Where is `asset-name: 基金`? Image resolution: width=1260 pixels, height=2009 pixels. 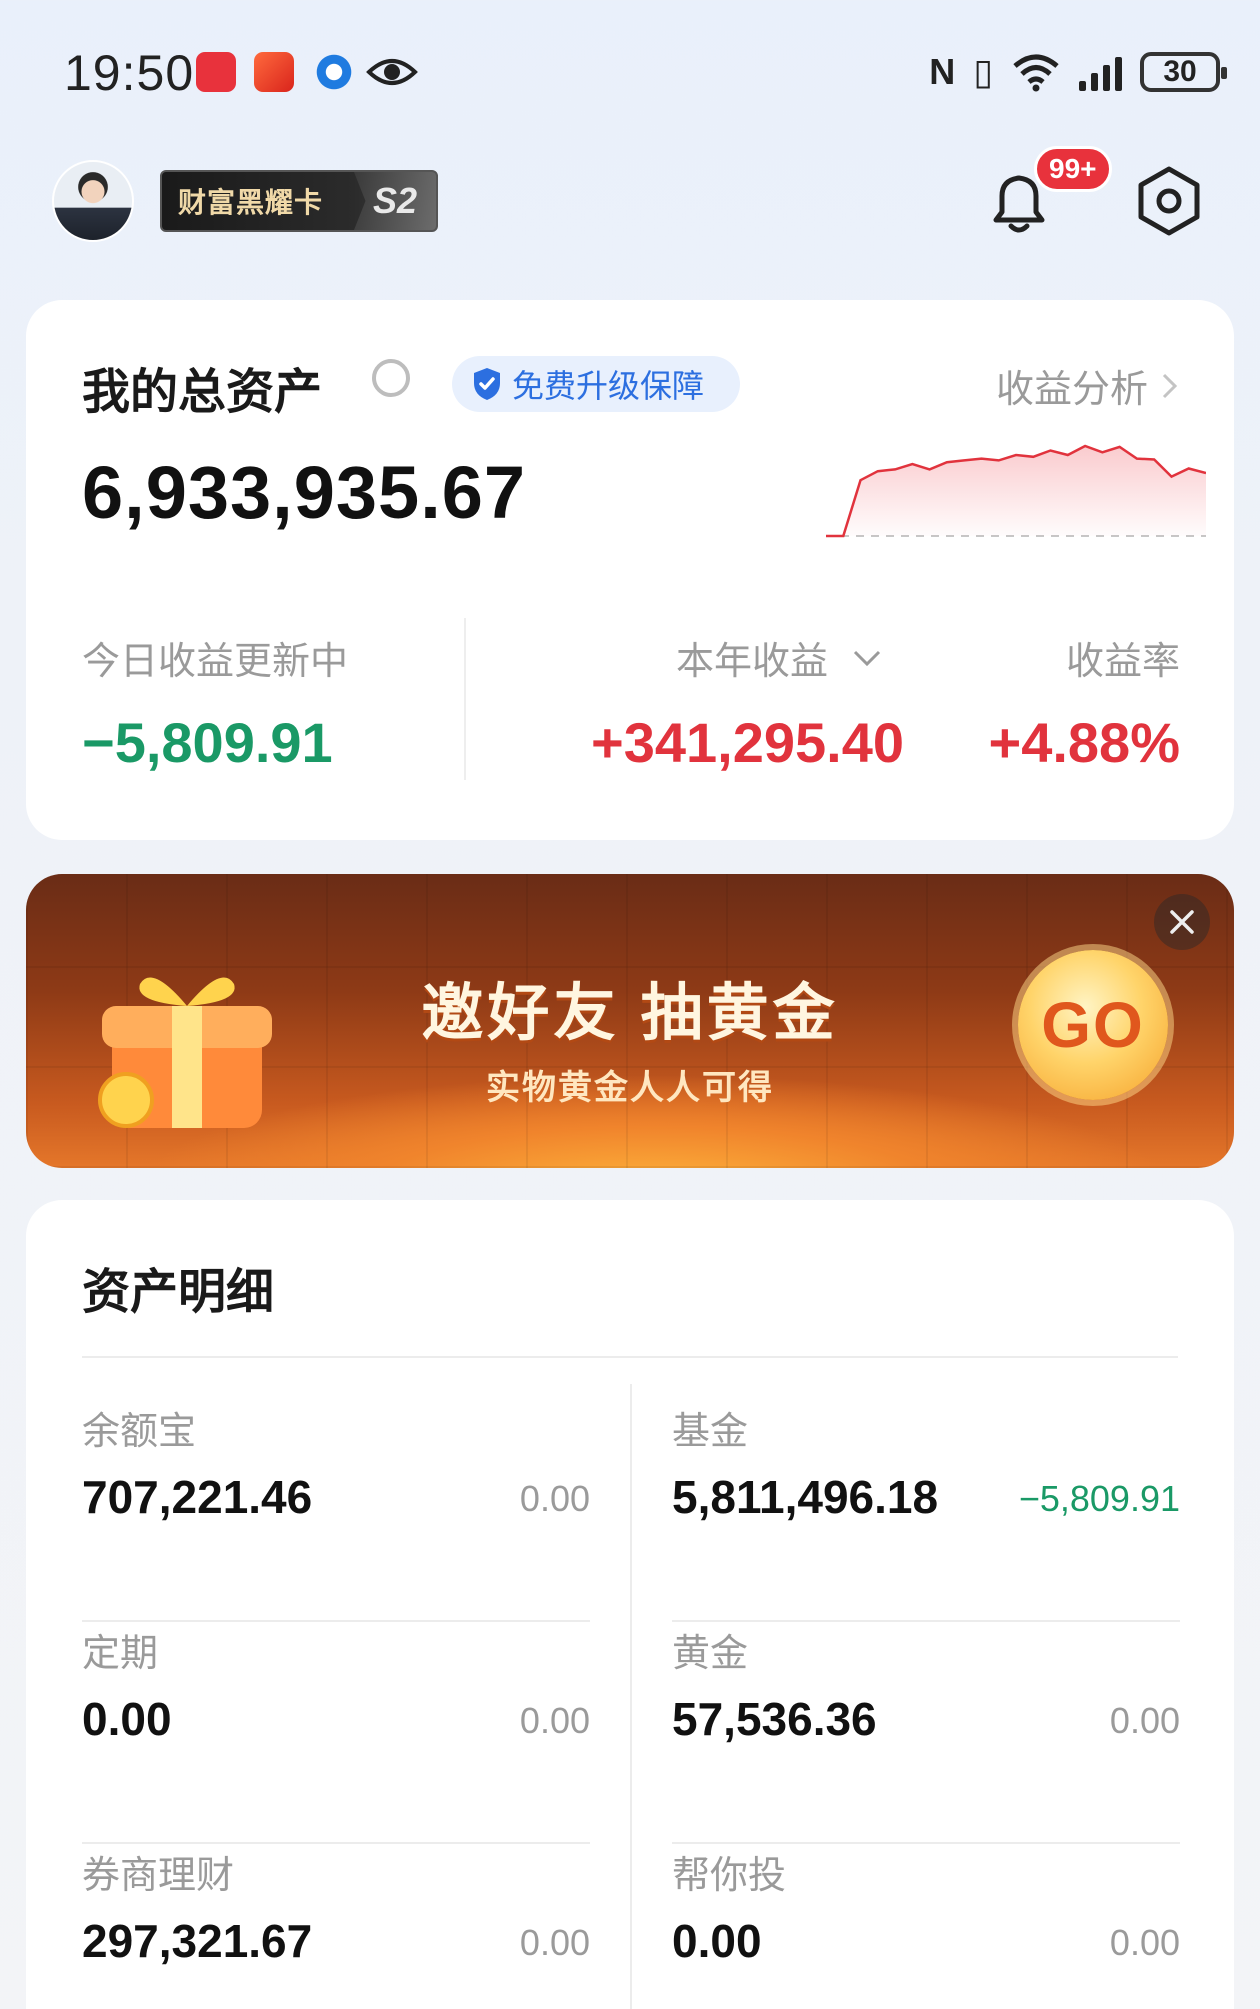
asset-name: 基金 is located at coordinates (710, 1432).